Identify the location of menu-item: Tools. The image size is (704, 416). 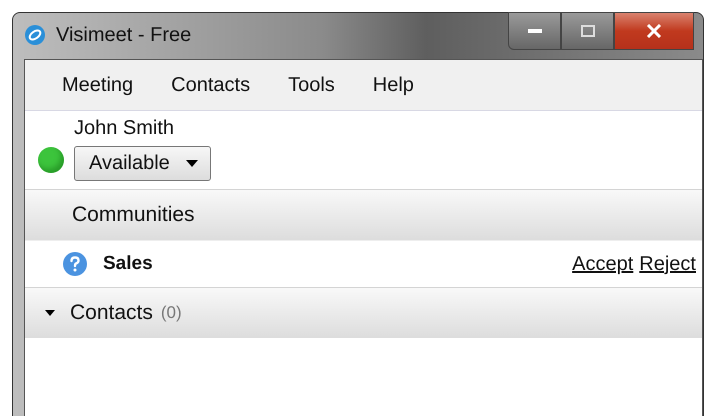
(311, 85).